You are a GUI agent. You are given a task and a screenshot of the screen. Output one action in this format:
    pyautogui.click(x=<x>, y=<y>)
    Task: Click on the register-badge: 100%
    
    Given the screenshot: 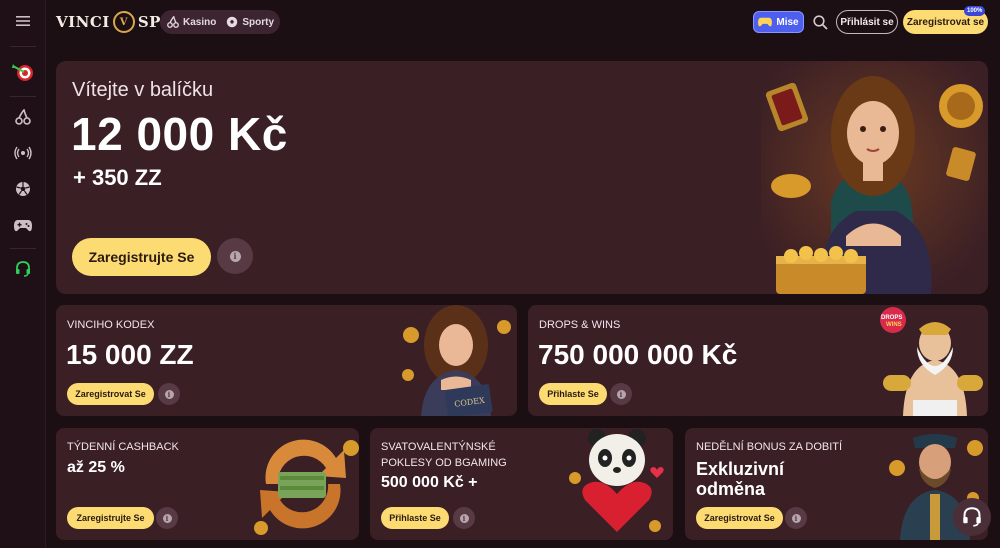 What is the action you would take?
    pyautogui.click(x=975, y=11)
    